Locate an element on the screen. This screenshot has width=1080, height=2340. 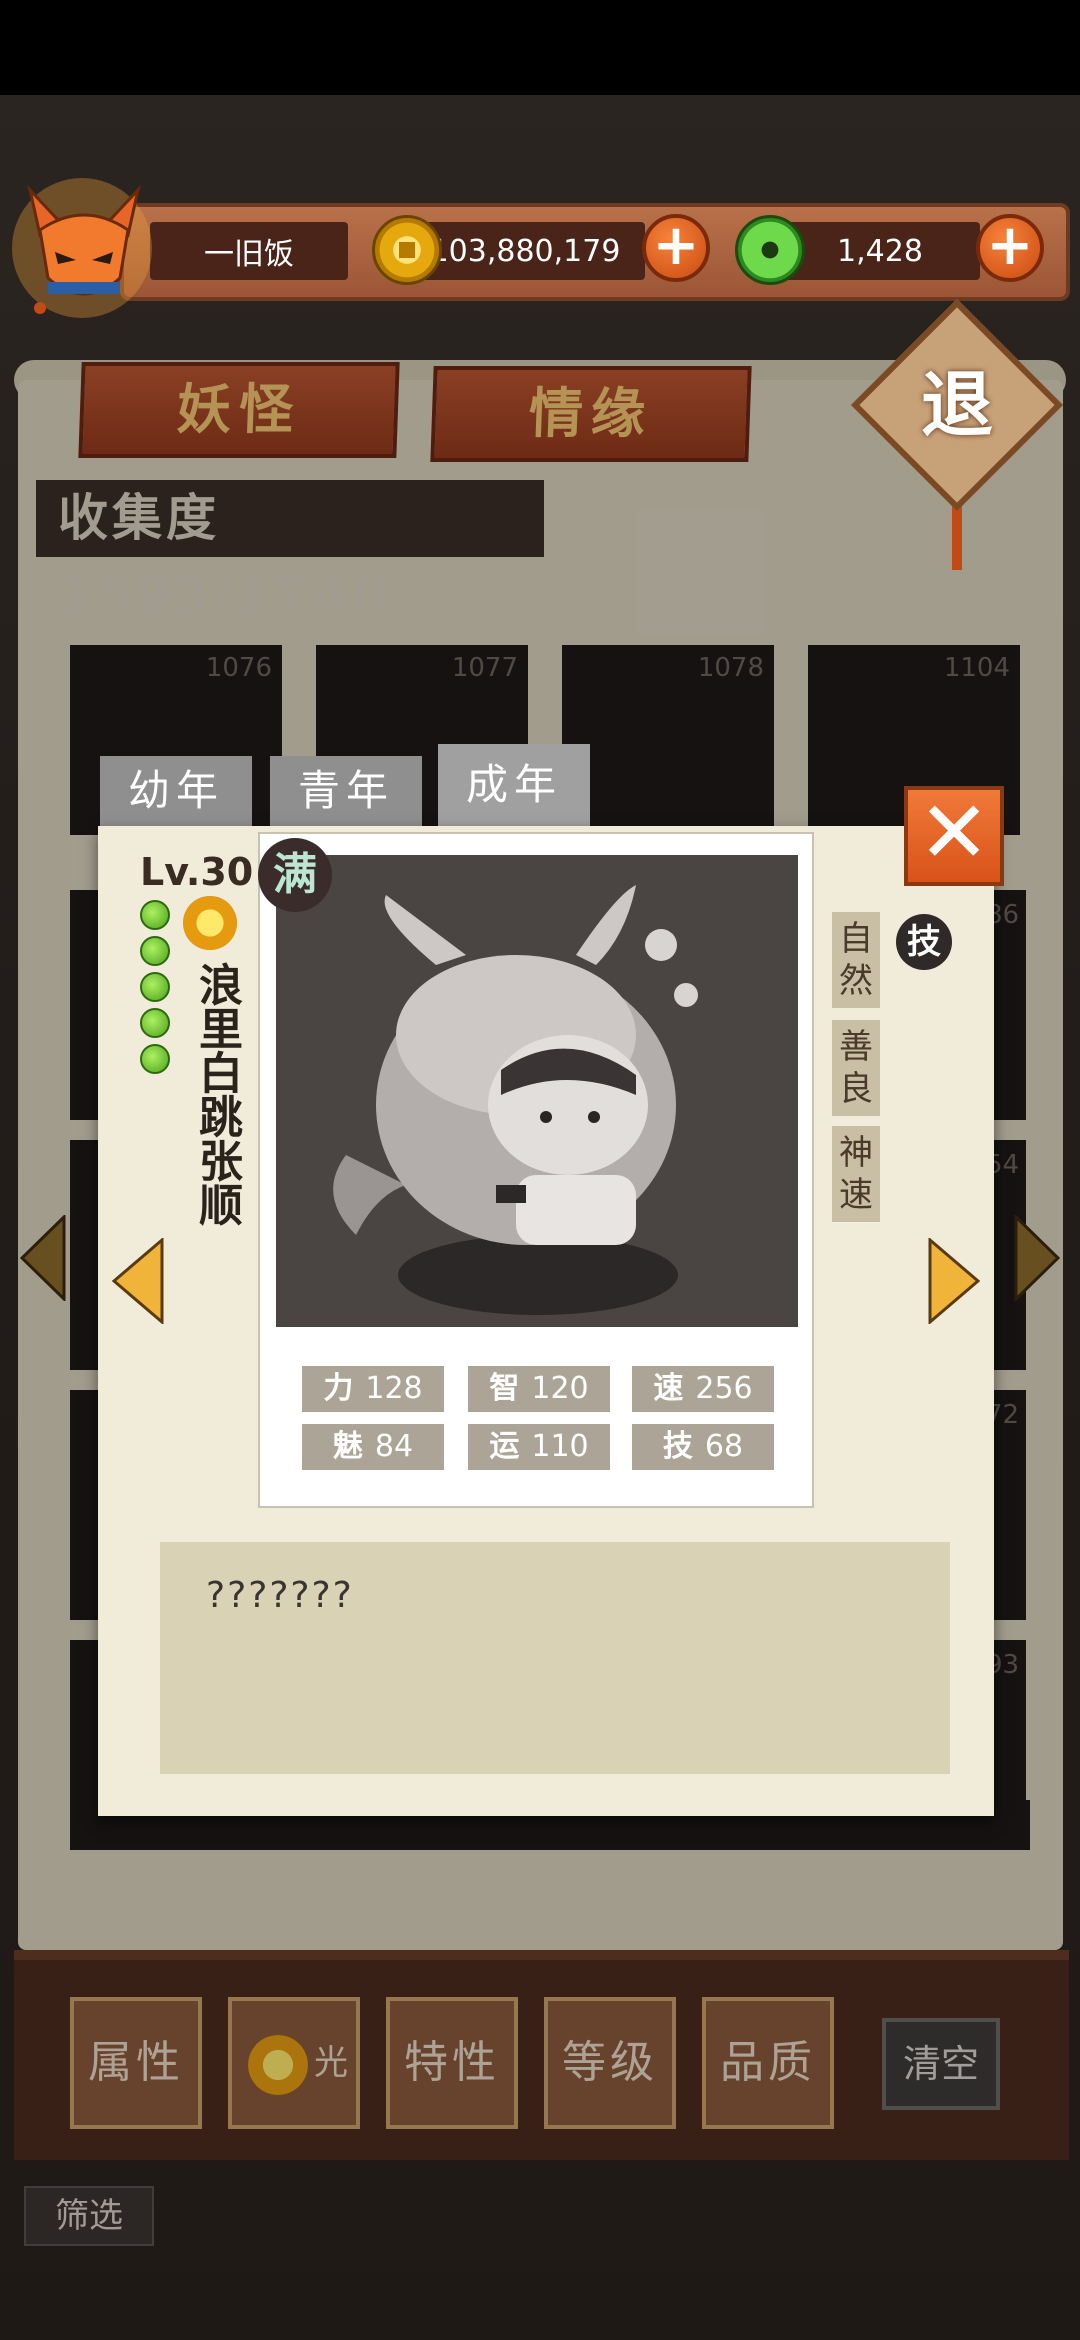
stat-value: 84 is located at coordinates (394, 1446).